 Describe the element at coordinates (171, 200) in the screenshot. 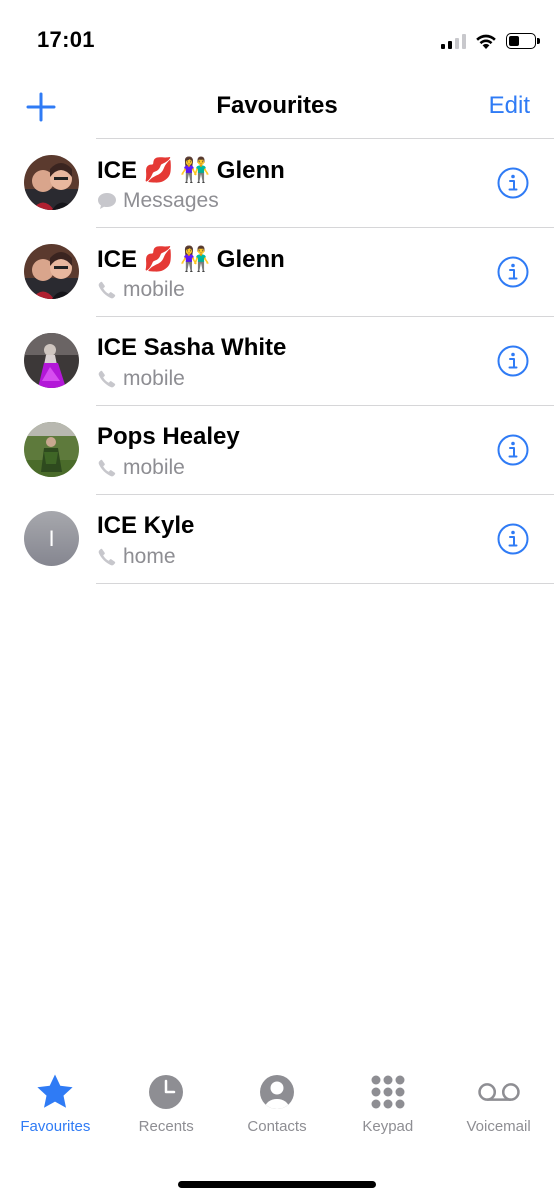

I see `contact-method-label: Messages` at that location.